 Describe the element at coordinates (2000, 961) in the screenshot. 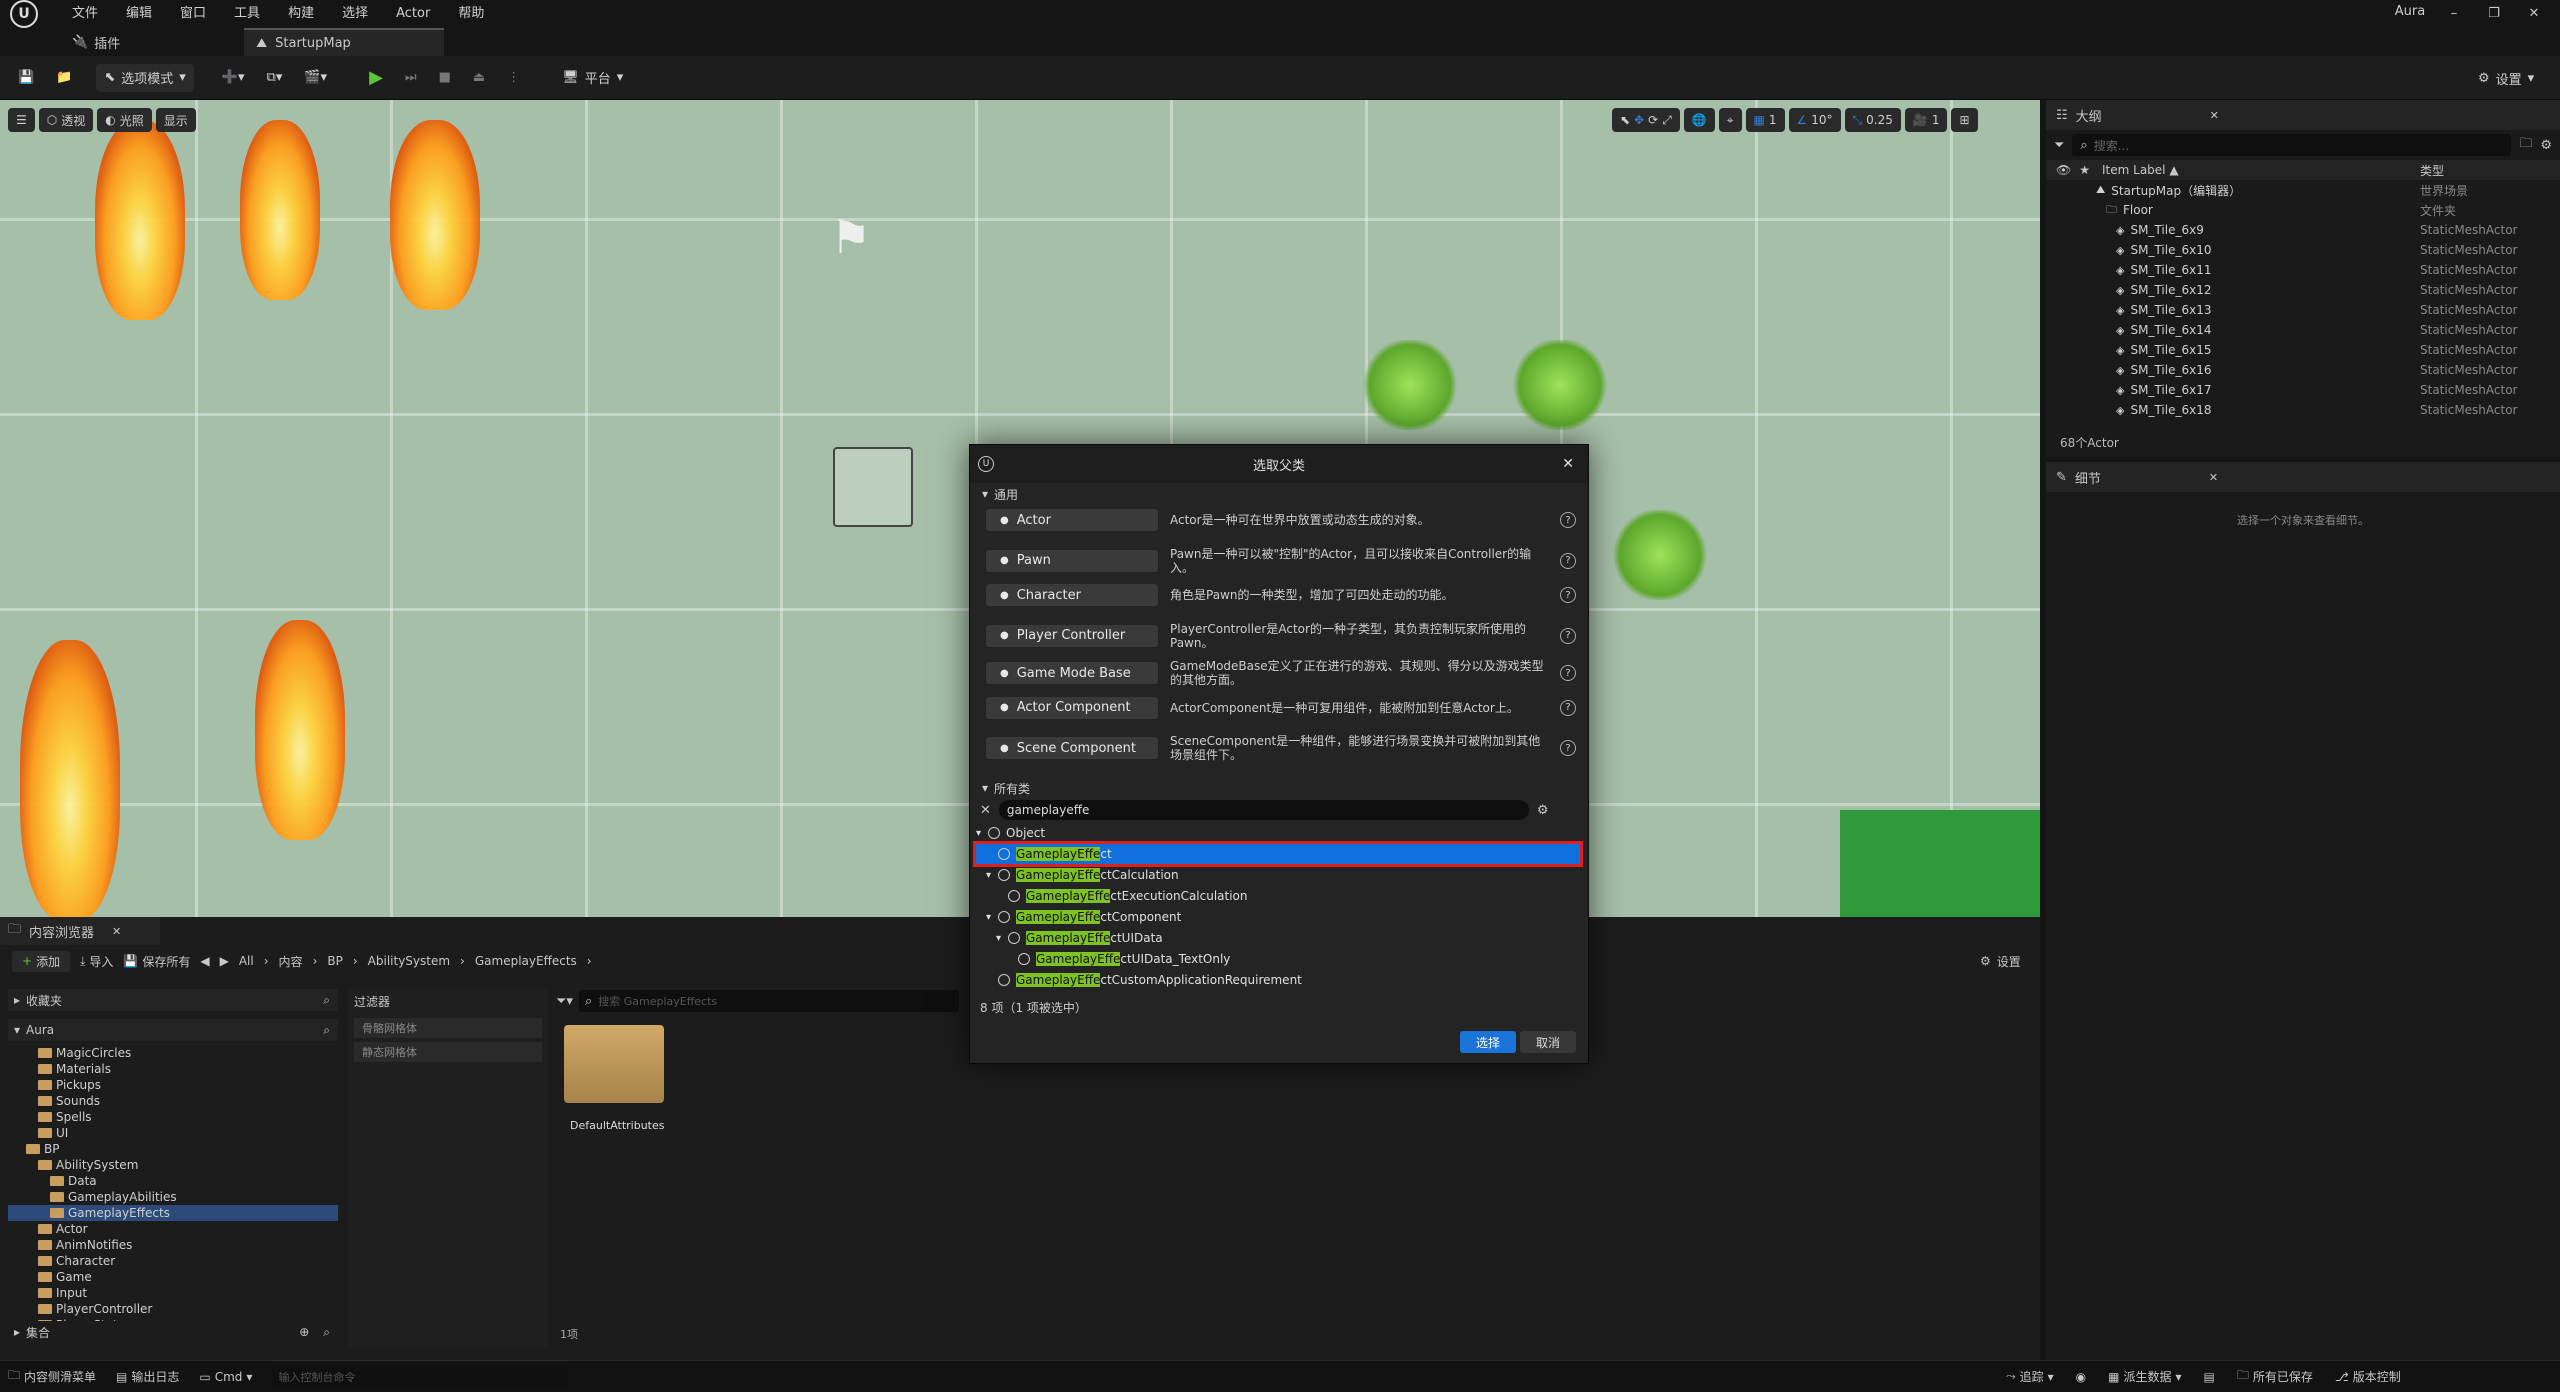

I see `cb-settings-button: ⚙ 设置` at that location.